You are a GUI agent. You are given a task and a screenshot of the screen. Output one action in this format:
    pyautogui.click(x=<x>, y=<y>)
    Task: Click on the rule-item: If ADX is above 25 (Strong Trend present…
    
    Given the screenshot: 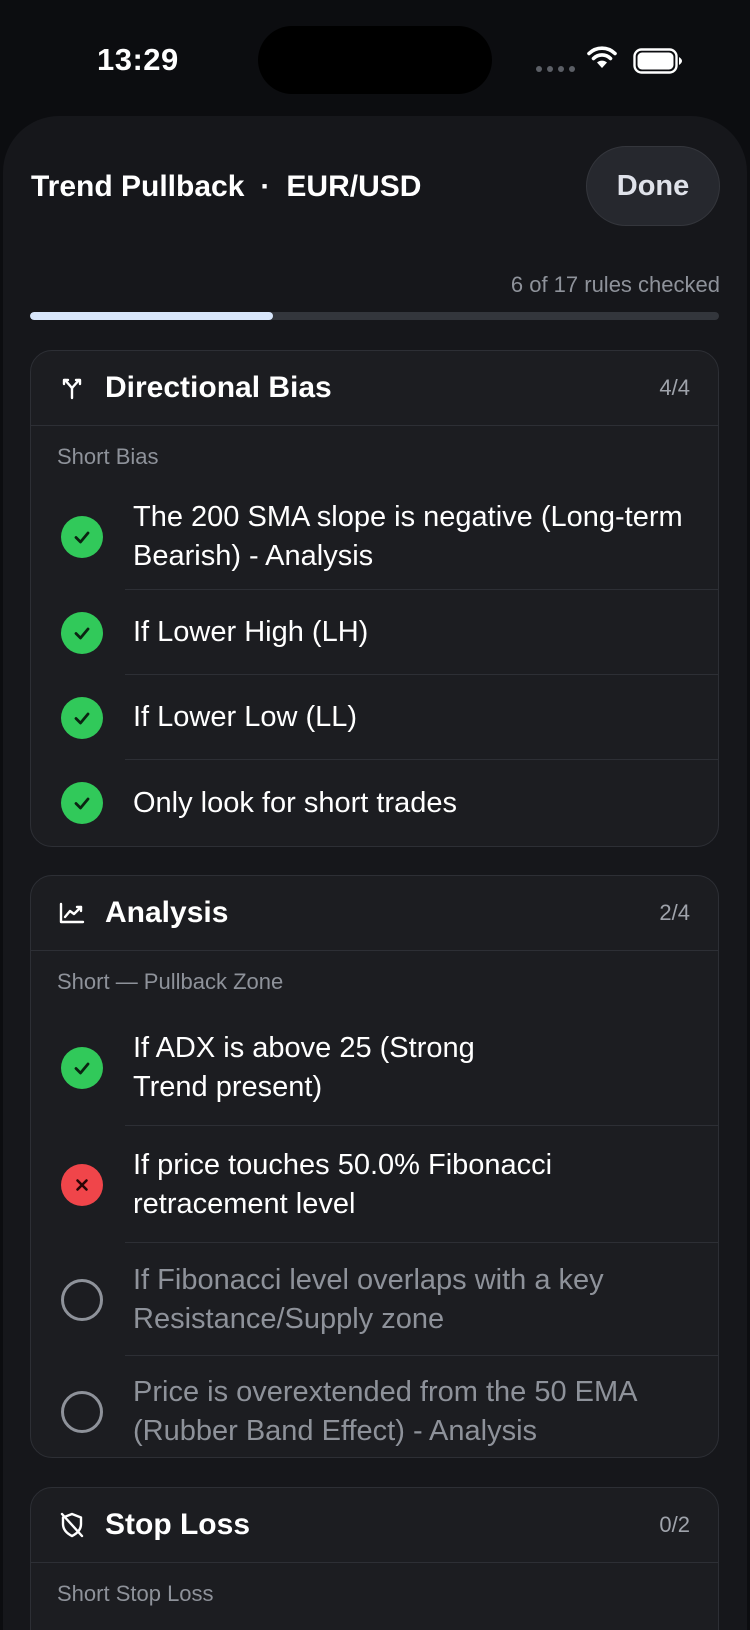 What is the action you would take?
    pyautogui.click(x=374, y=1067)
    